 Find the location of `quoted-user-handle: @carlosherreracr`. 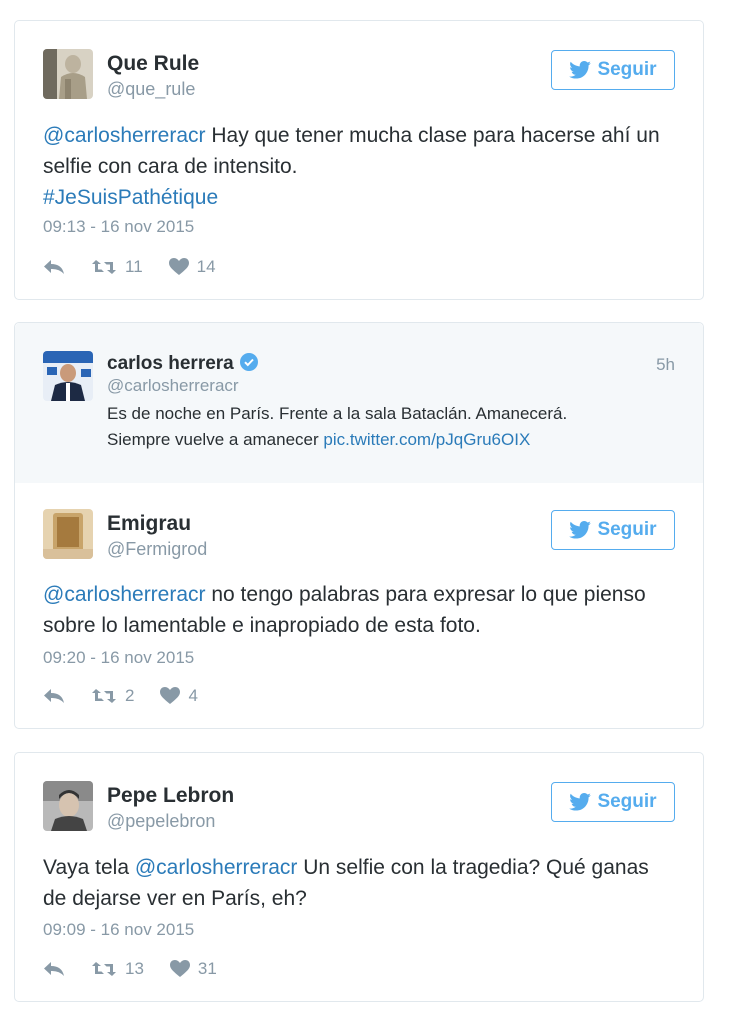

quoted-user-handle: @carlosherreracr is located at coordinates (173, 386).